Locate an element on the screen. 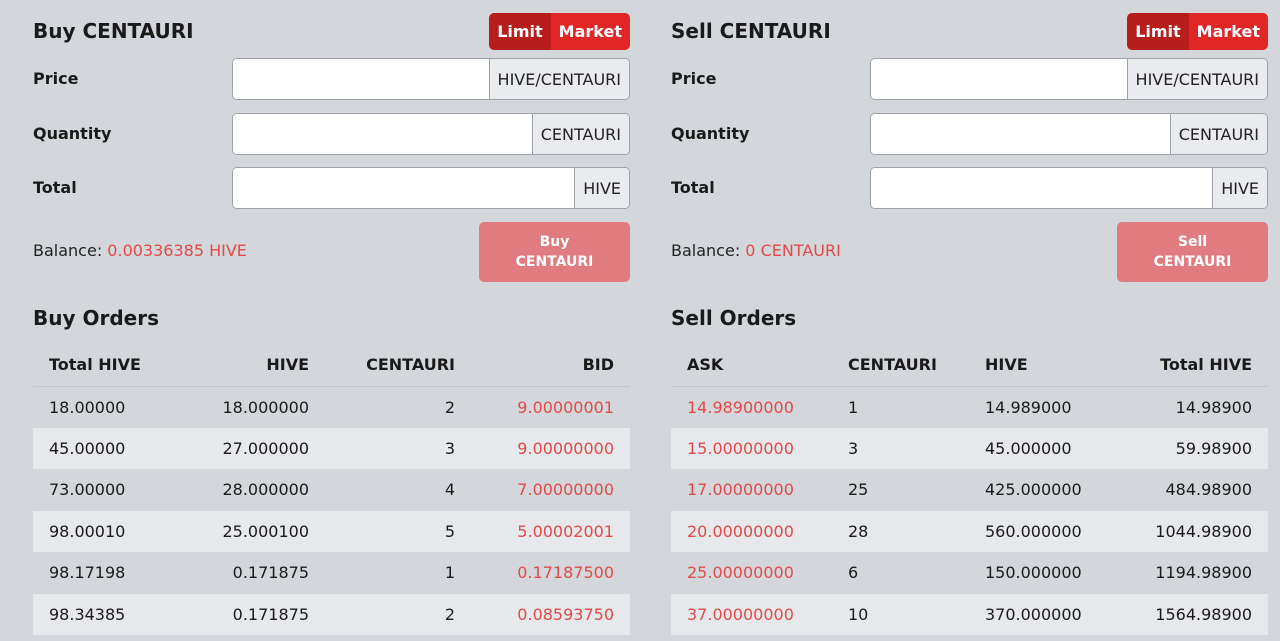 This screenshot has height=641, width=1280. buy-price-unit: HIVE/CENTAURI is located at coordinates (558, 79).